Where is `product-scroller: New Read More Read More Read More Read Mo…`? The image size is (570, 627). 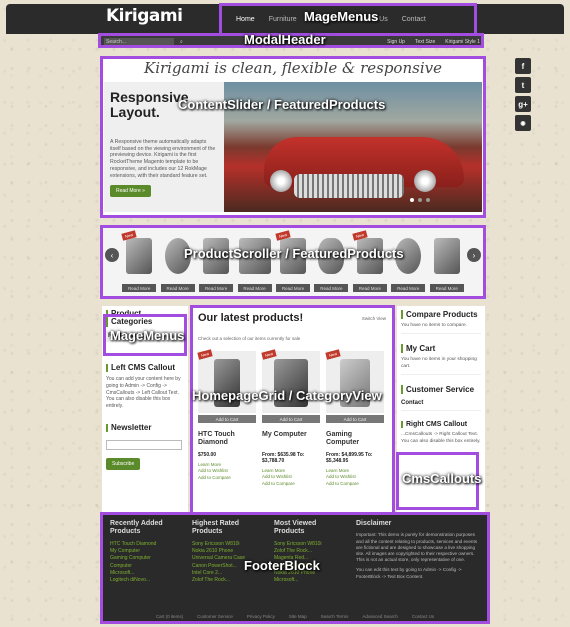
product-scroller: New Read More Read More Read More Read Mo… is located at coordinates (293, 262).